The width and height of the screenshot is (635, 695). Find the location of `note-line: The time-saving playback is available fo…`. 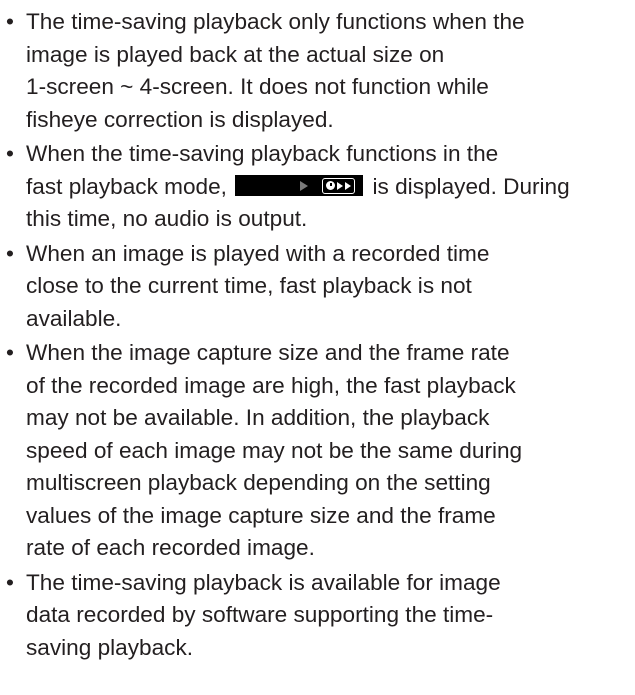

note-line: The time-saving playback is available fo… is located at coordinates (263, 582).